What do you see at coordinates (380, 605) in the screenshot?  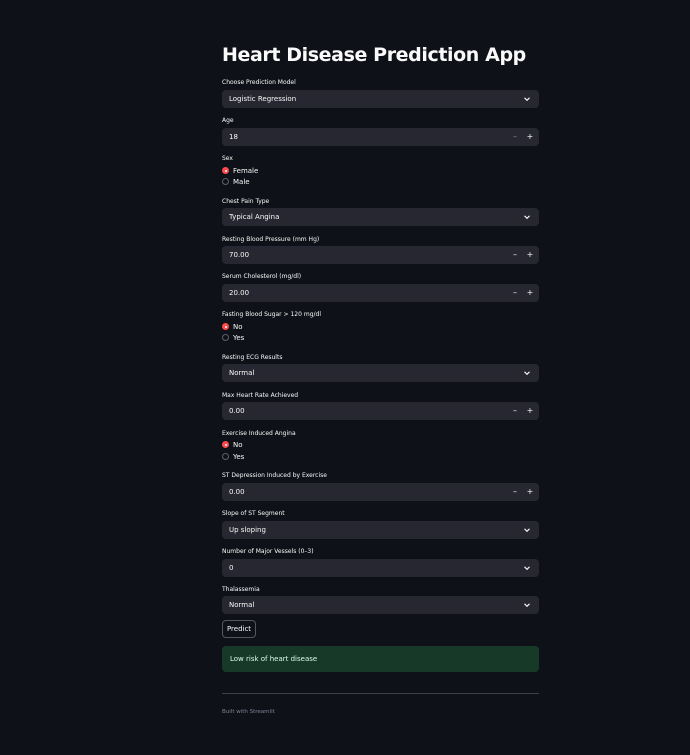 I see `thalassemia-select: Normal` at bounding box center [380, 605].